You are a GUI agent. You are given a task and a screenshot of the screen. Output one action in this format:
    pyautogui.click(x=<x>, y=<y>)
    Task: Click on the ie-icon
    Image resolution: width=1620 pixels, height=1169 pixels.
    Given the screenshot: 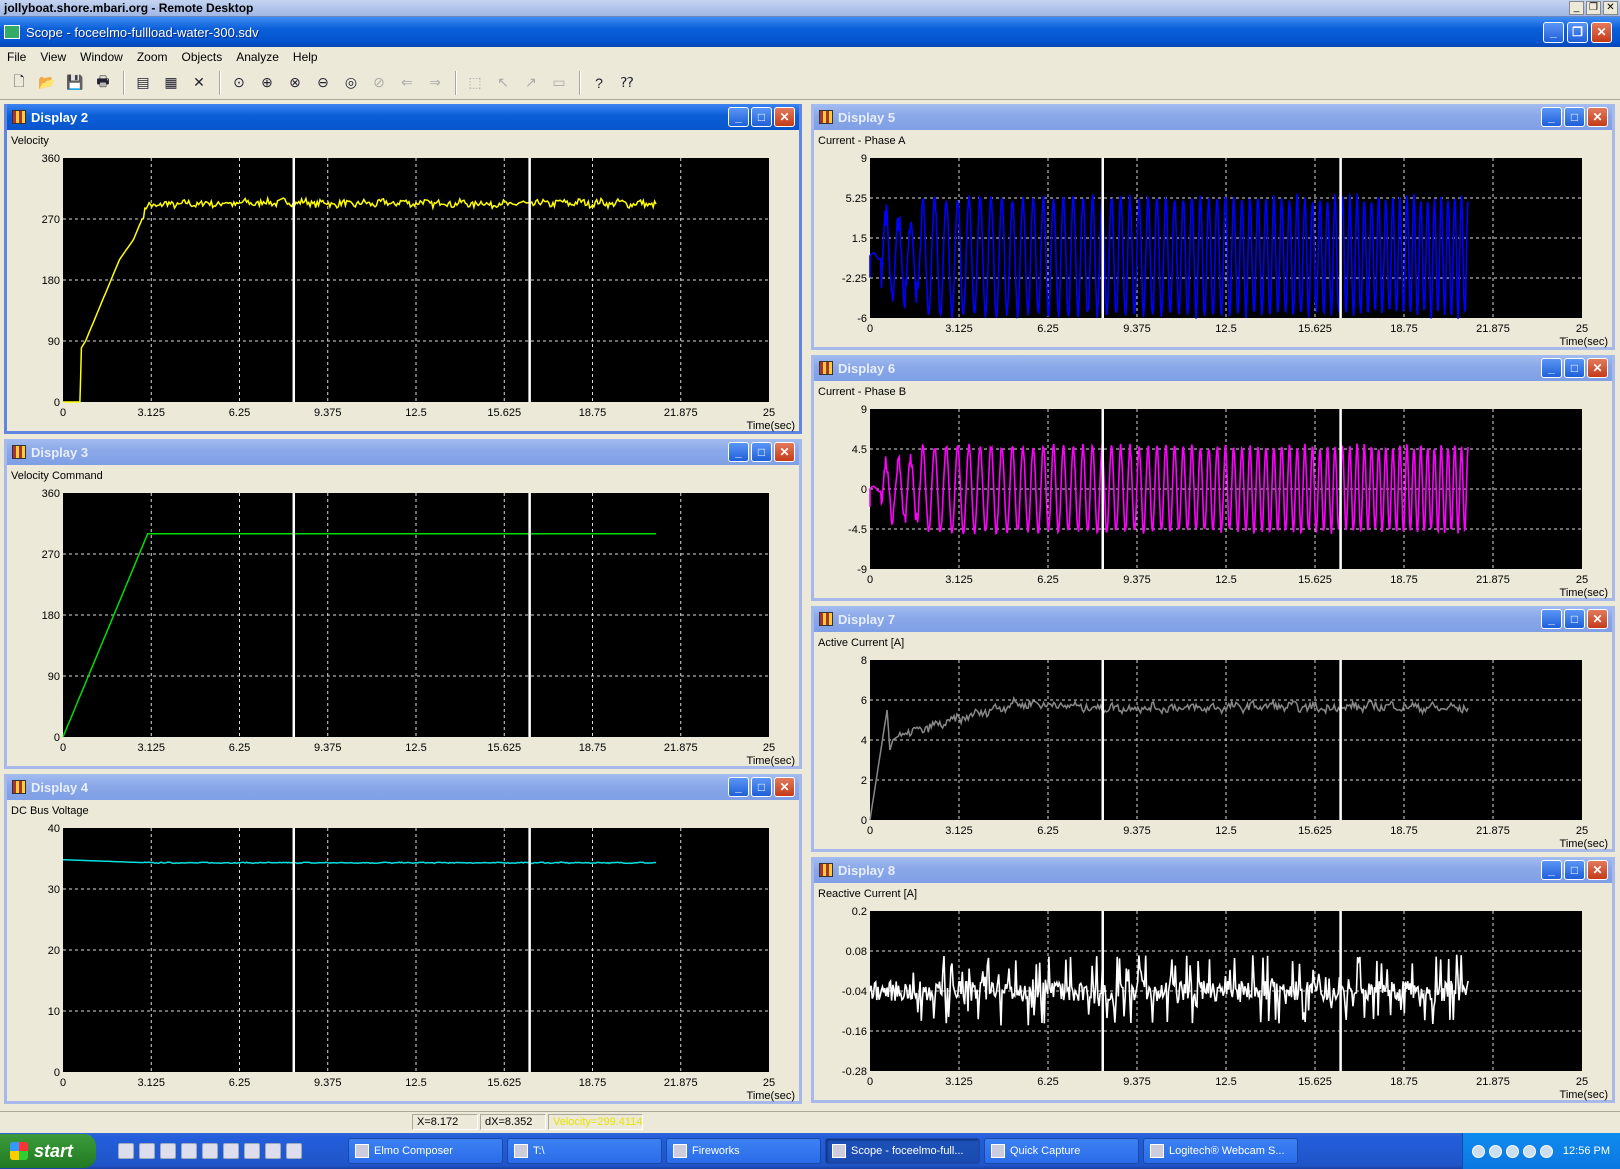 What is the action you would take?
    pyautogui.click(x=147, y=1151)
    